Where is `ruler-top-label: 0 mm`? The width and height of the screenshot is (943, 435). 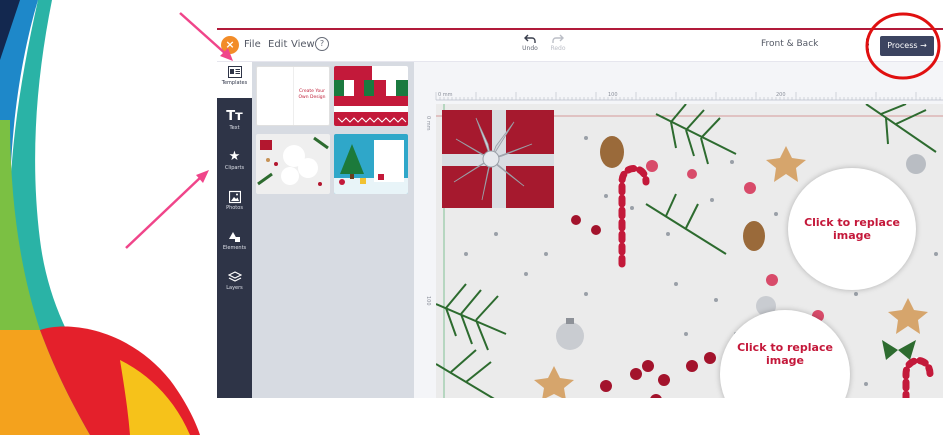
ruler-top-label: 0 mm is located at coordinates (445, 95).